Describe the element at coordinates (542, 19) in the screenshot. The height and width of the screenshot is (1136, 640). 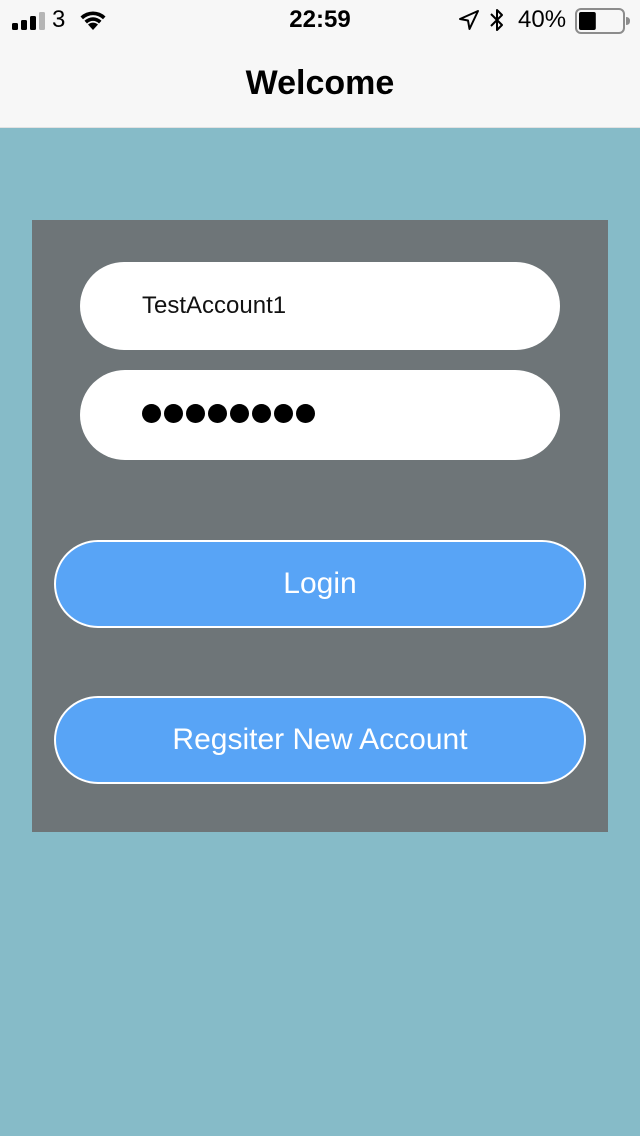
I see `battery-percent: 40%` at that location.